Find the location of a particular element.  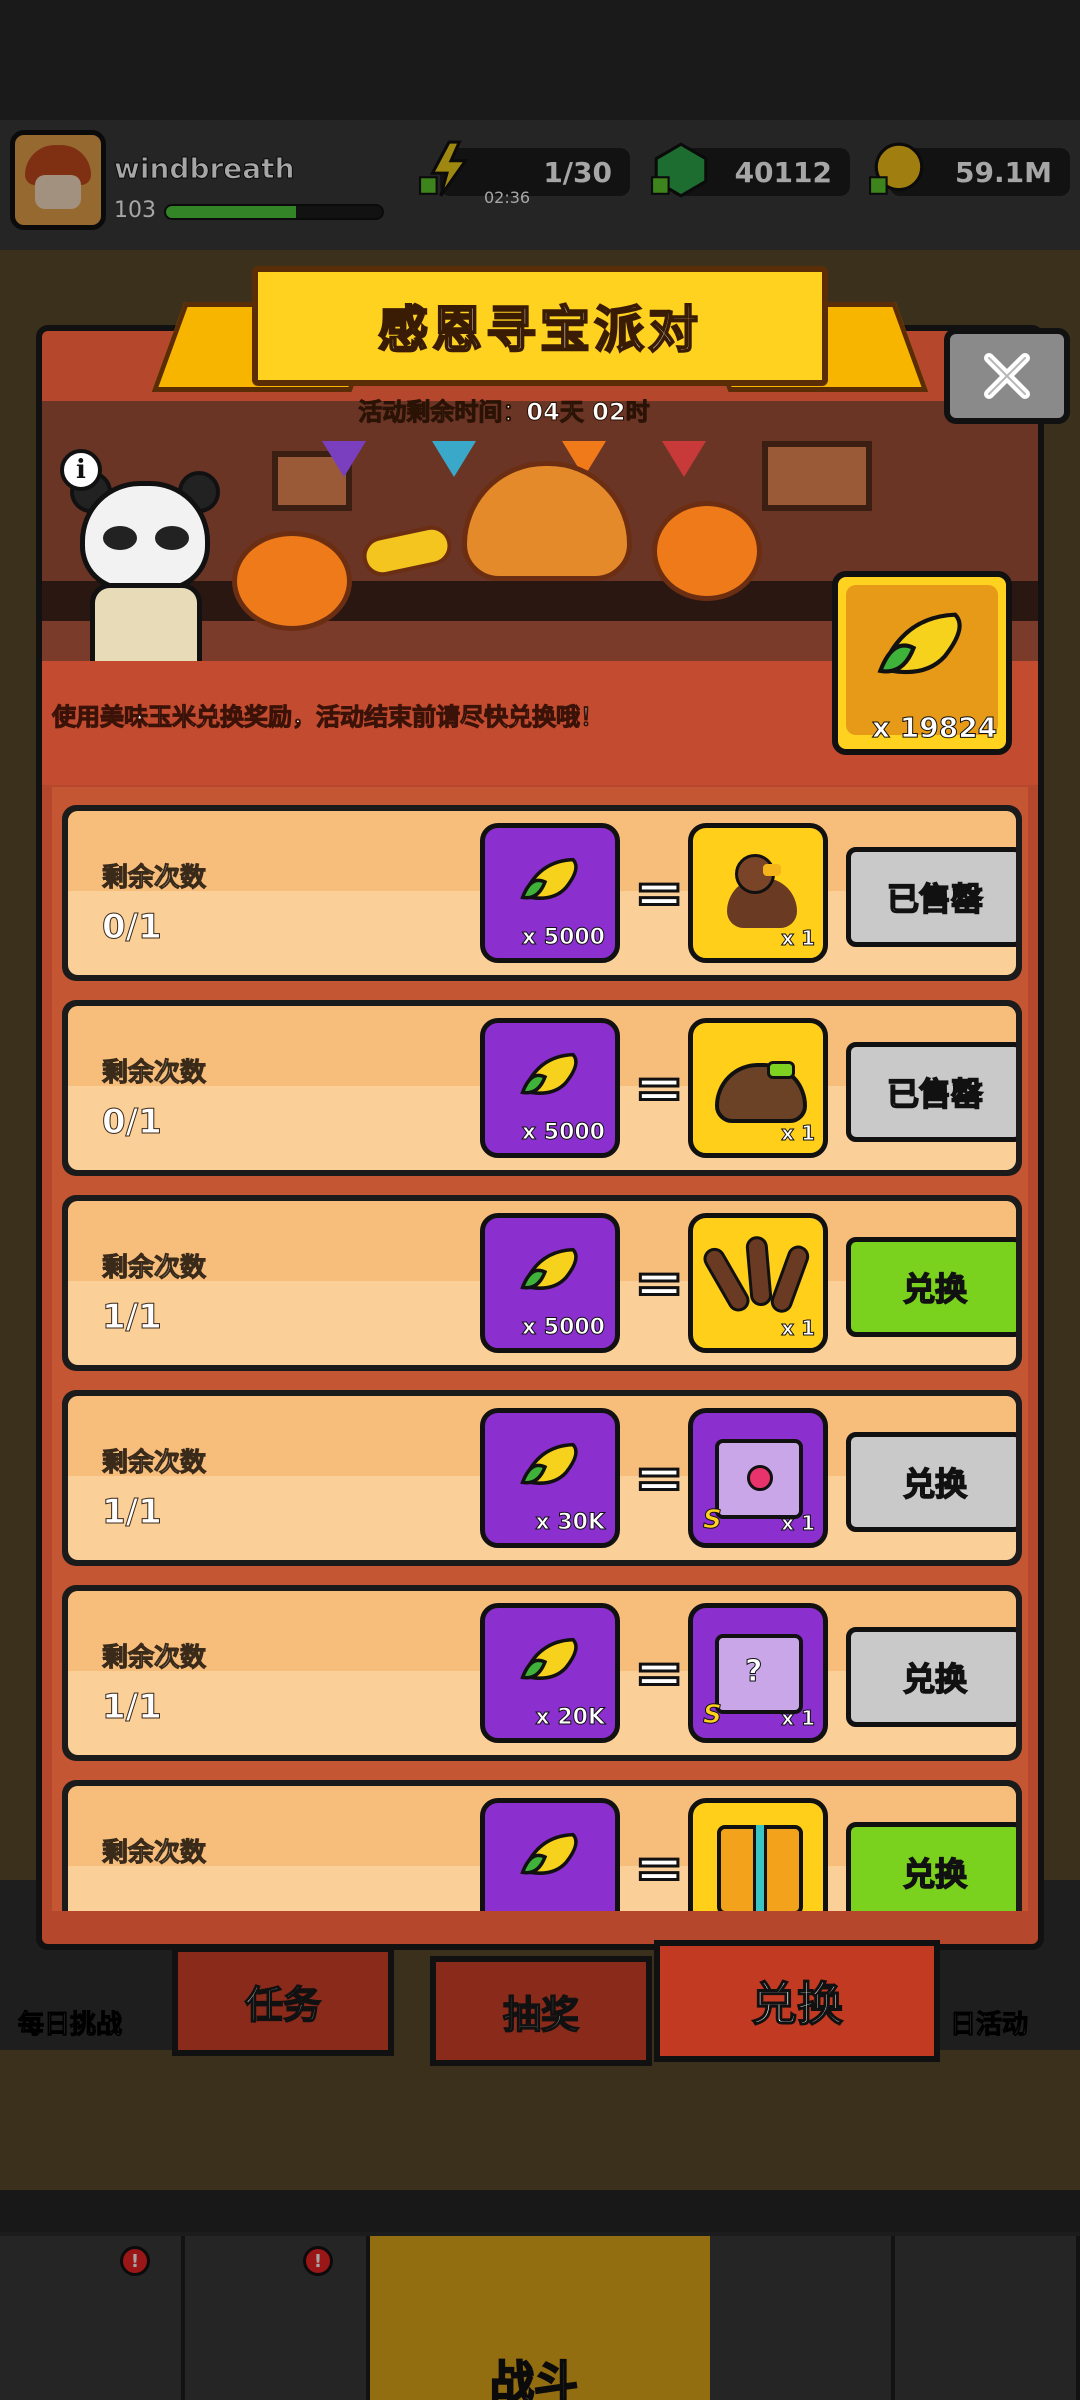

gold-value: 59.1M is located at coordinates (1003, 172).